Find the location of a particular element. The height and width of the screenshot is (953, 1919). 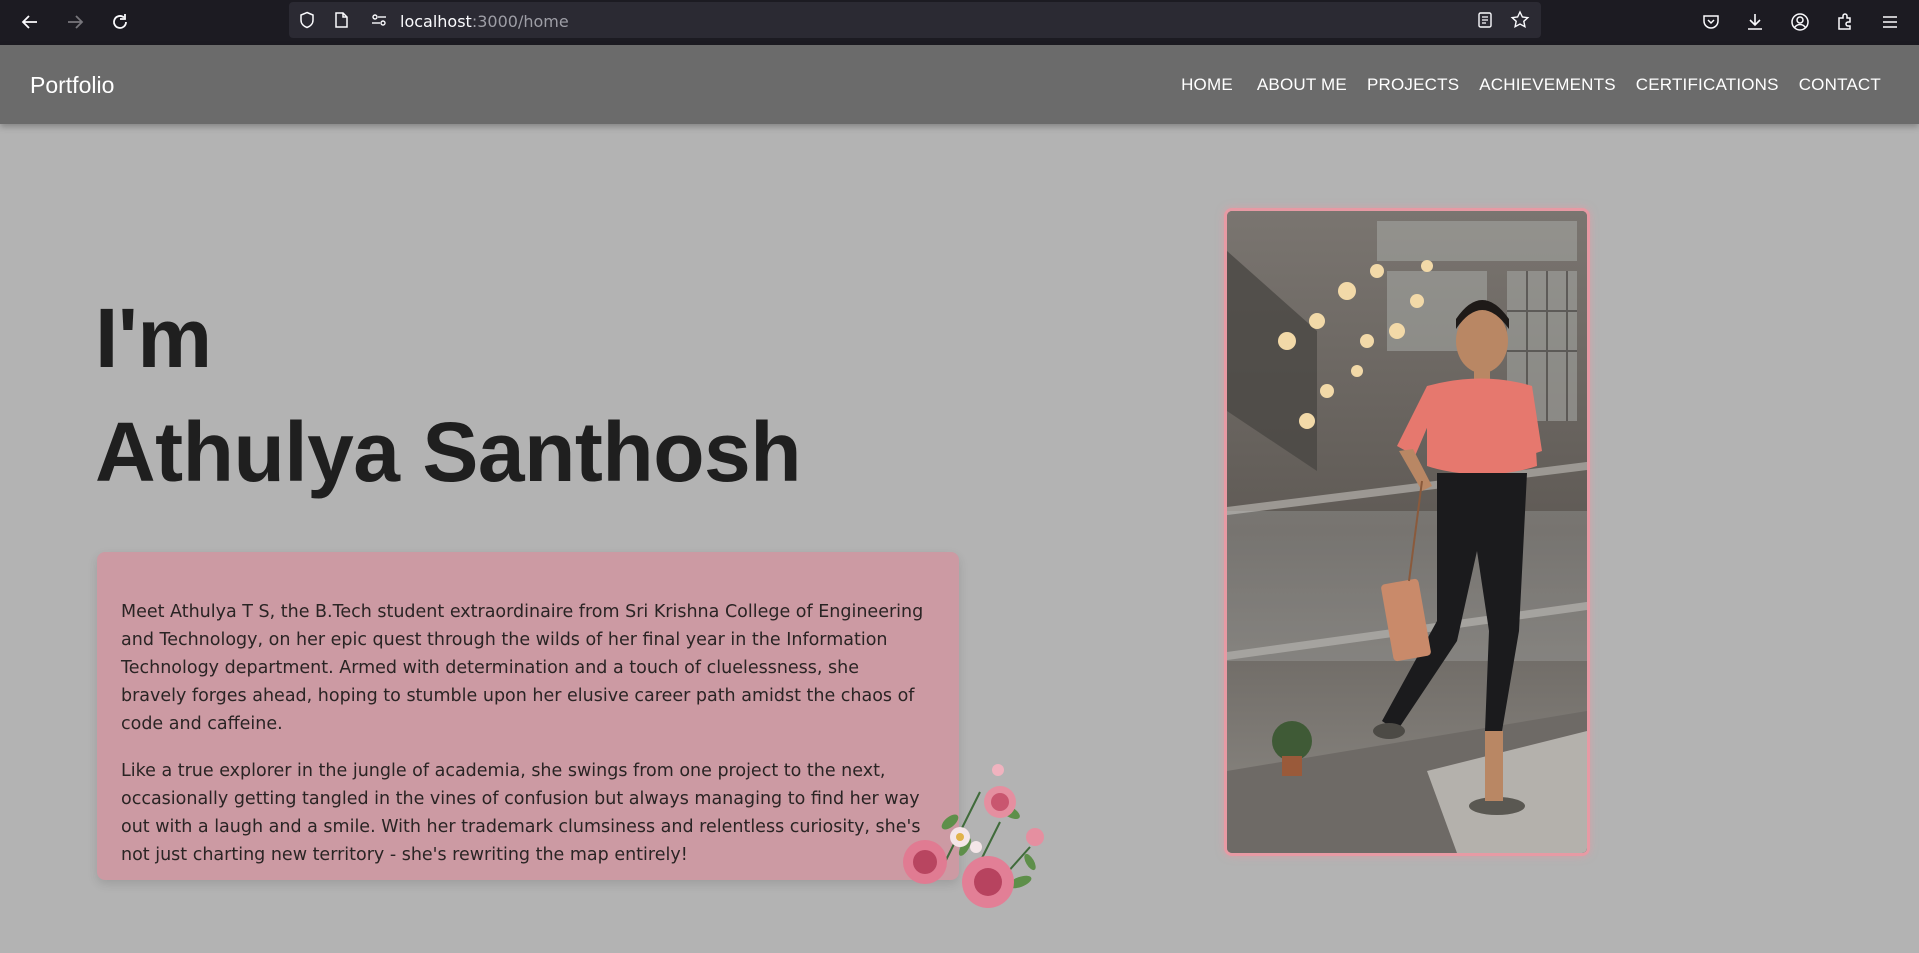

downloads-icon is located at coordinates (1755, 22).